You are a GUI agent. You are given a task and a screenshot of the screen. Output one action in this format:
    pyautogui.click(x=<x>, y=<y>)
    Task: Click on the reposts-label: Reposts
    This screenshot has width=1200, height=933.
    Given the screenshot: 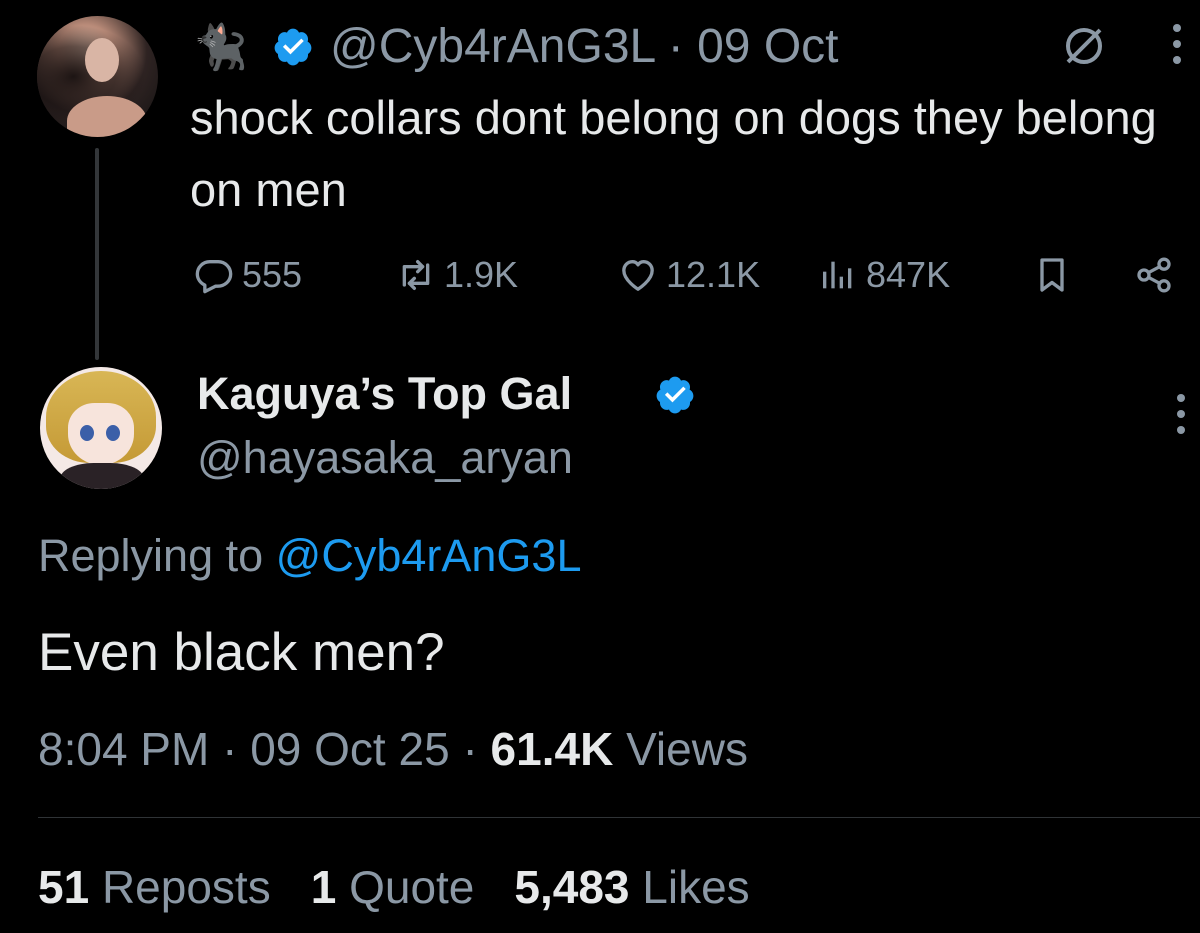 What is the action you would take?
    pyautogui.click(x=186, y=887)
    